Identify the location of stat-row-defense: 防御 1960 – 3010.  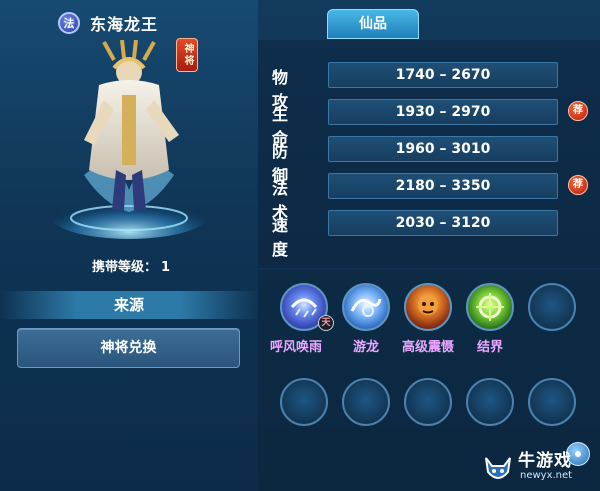
(429, 160).